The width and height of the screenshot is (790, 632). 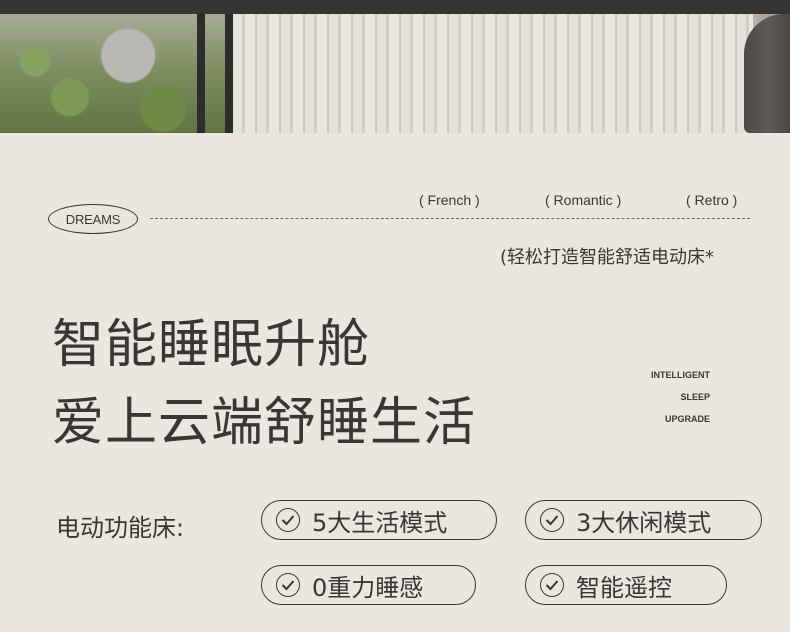 I want to click on dreams-badge: DREAMS, so click(x=93, y=219).